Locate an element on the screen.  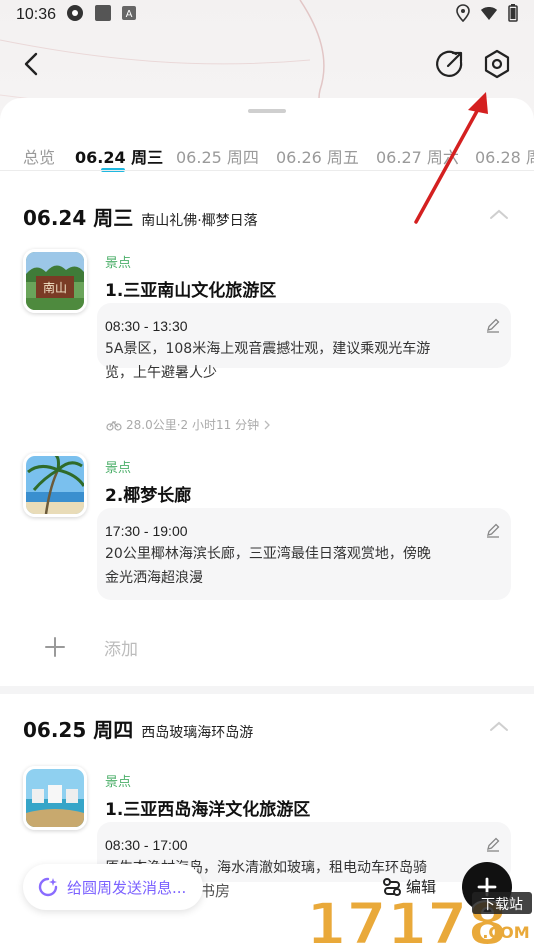
day-section-divider is located at coordinates (267, 690).